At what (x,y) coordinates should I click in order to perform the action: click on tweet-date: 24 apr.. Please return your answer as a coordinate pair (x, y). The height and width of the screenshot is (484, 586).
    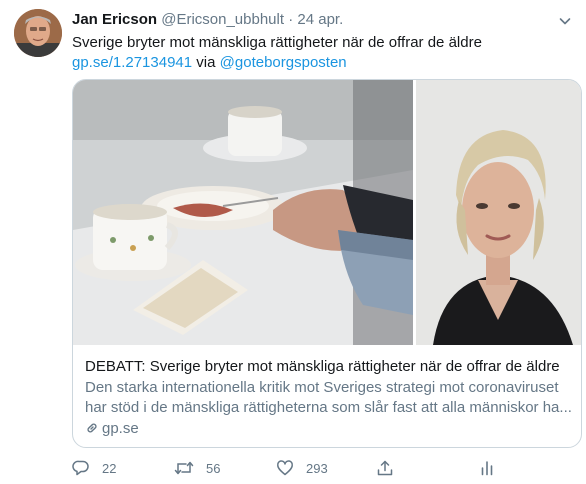
    Looking at the image, I should click on (320, 19).